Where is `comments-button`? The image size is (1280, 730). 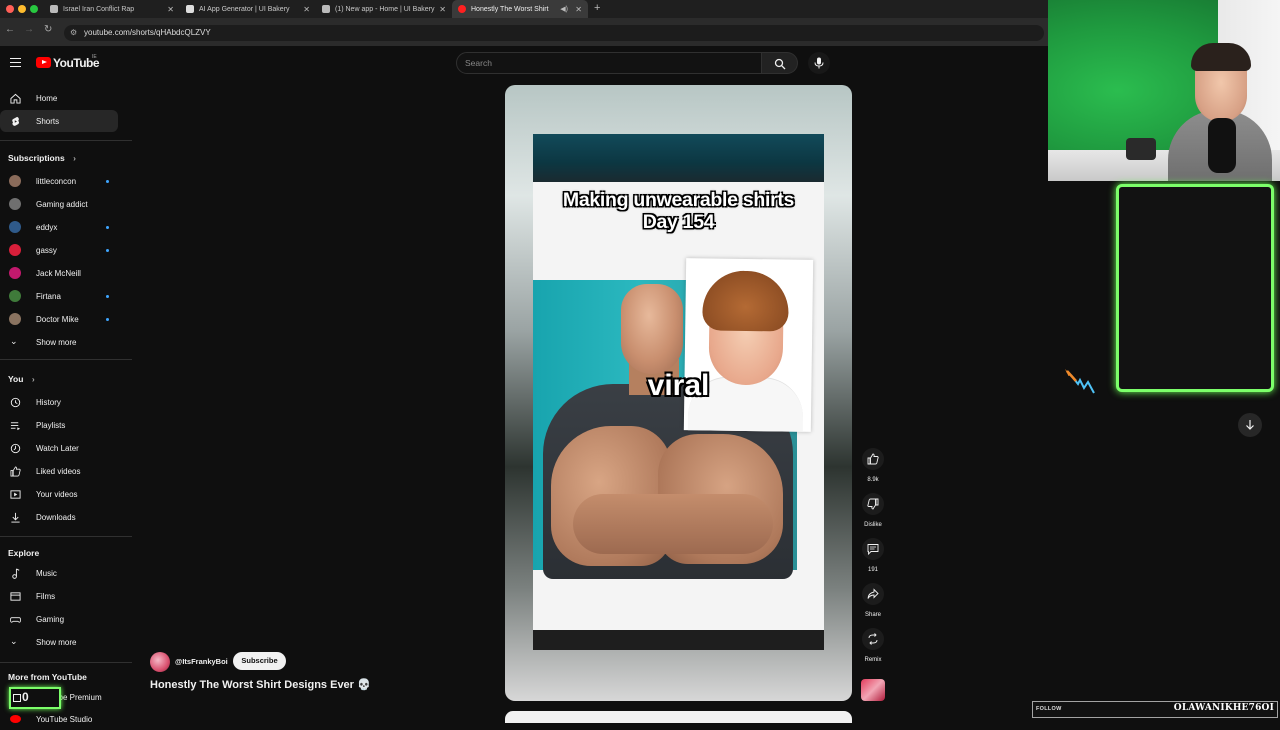
comments-button is located at coordinates (873, 549).